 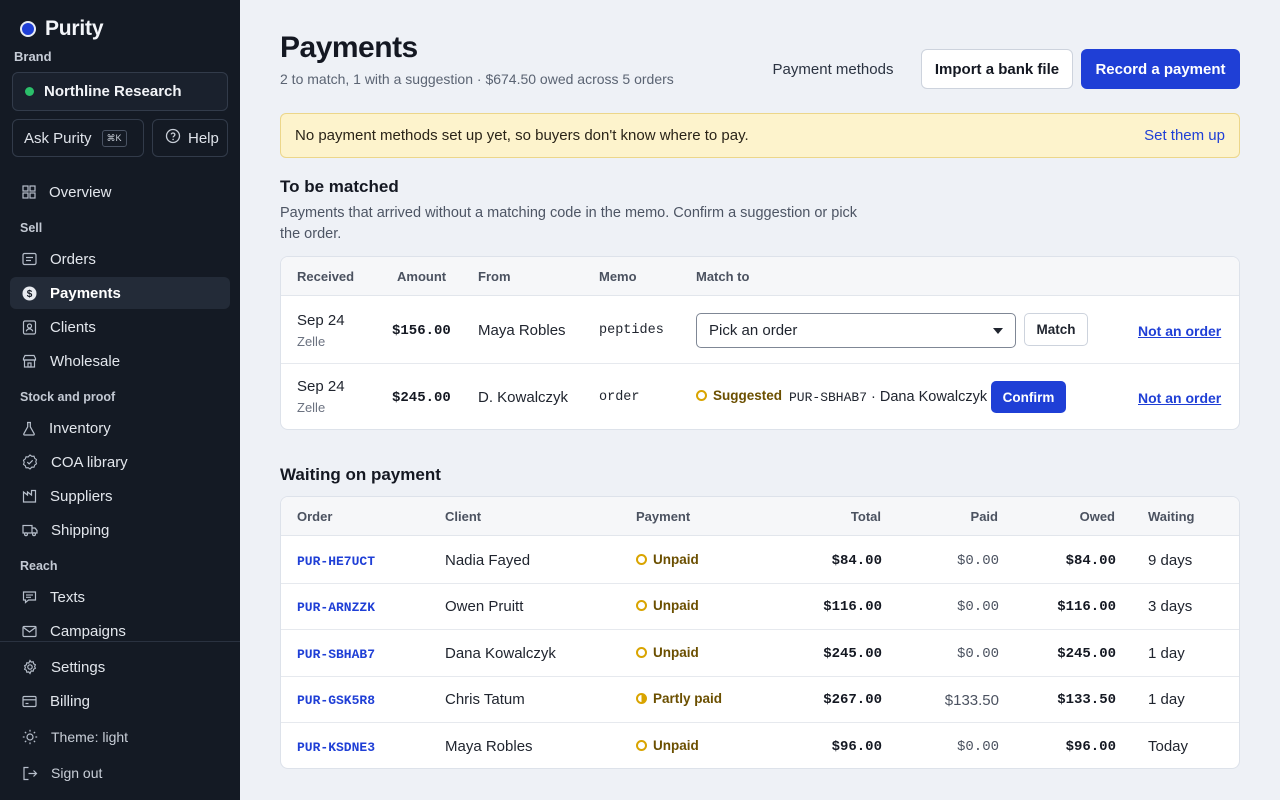 What do you see at coordinates (641, 698) in the screenshot?
I see `half-circle-icon` at bounding box center [641, 698].